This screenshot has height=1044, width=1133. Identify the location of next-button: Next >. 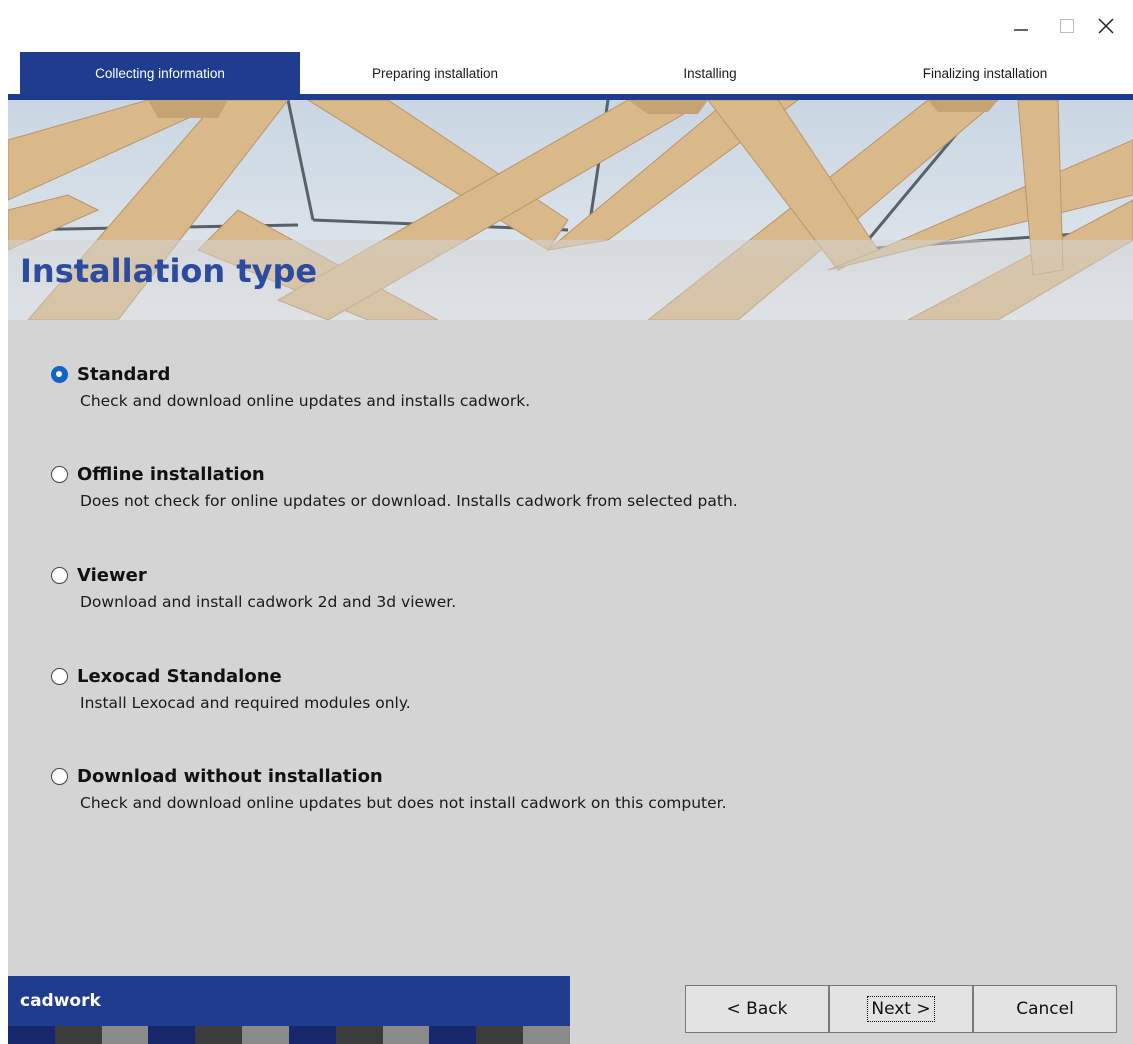
(901, 1009).